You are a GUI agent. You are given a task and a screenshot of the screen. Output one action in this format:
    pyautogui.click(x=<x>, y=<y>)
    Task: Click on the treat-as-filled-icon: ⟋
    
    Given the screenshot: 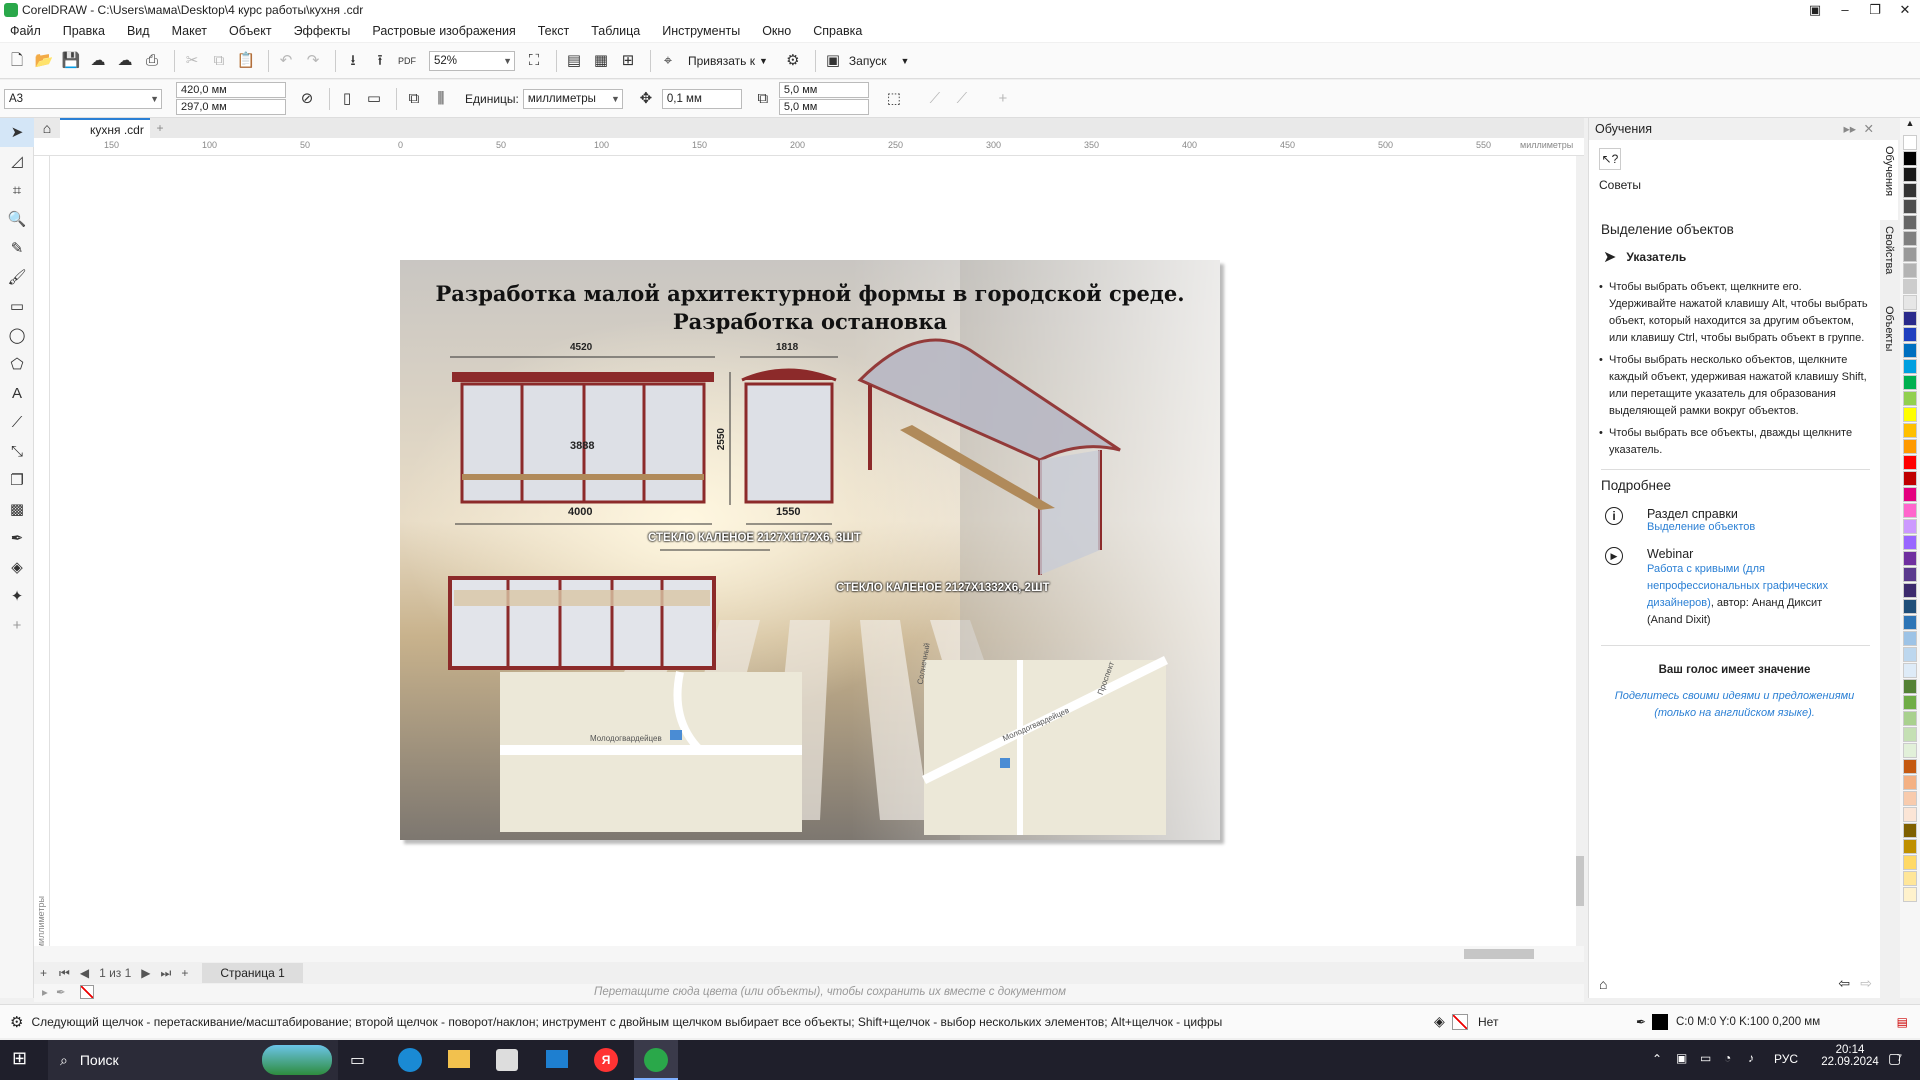 What is the action you would take?
    pyautogui.click(x=935, y=99)
    